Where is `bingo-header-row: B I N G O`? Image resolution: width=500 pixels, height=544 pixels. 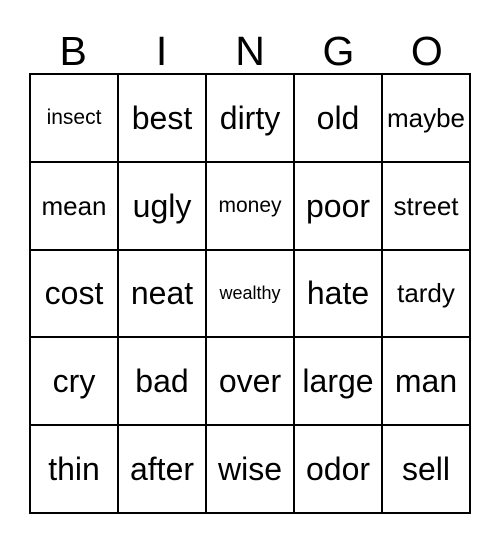
bingo-header-row: B I N G O is located at coordinates (250, 43).